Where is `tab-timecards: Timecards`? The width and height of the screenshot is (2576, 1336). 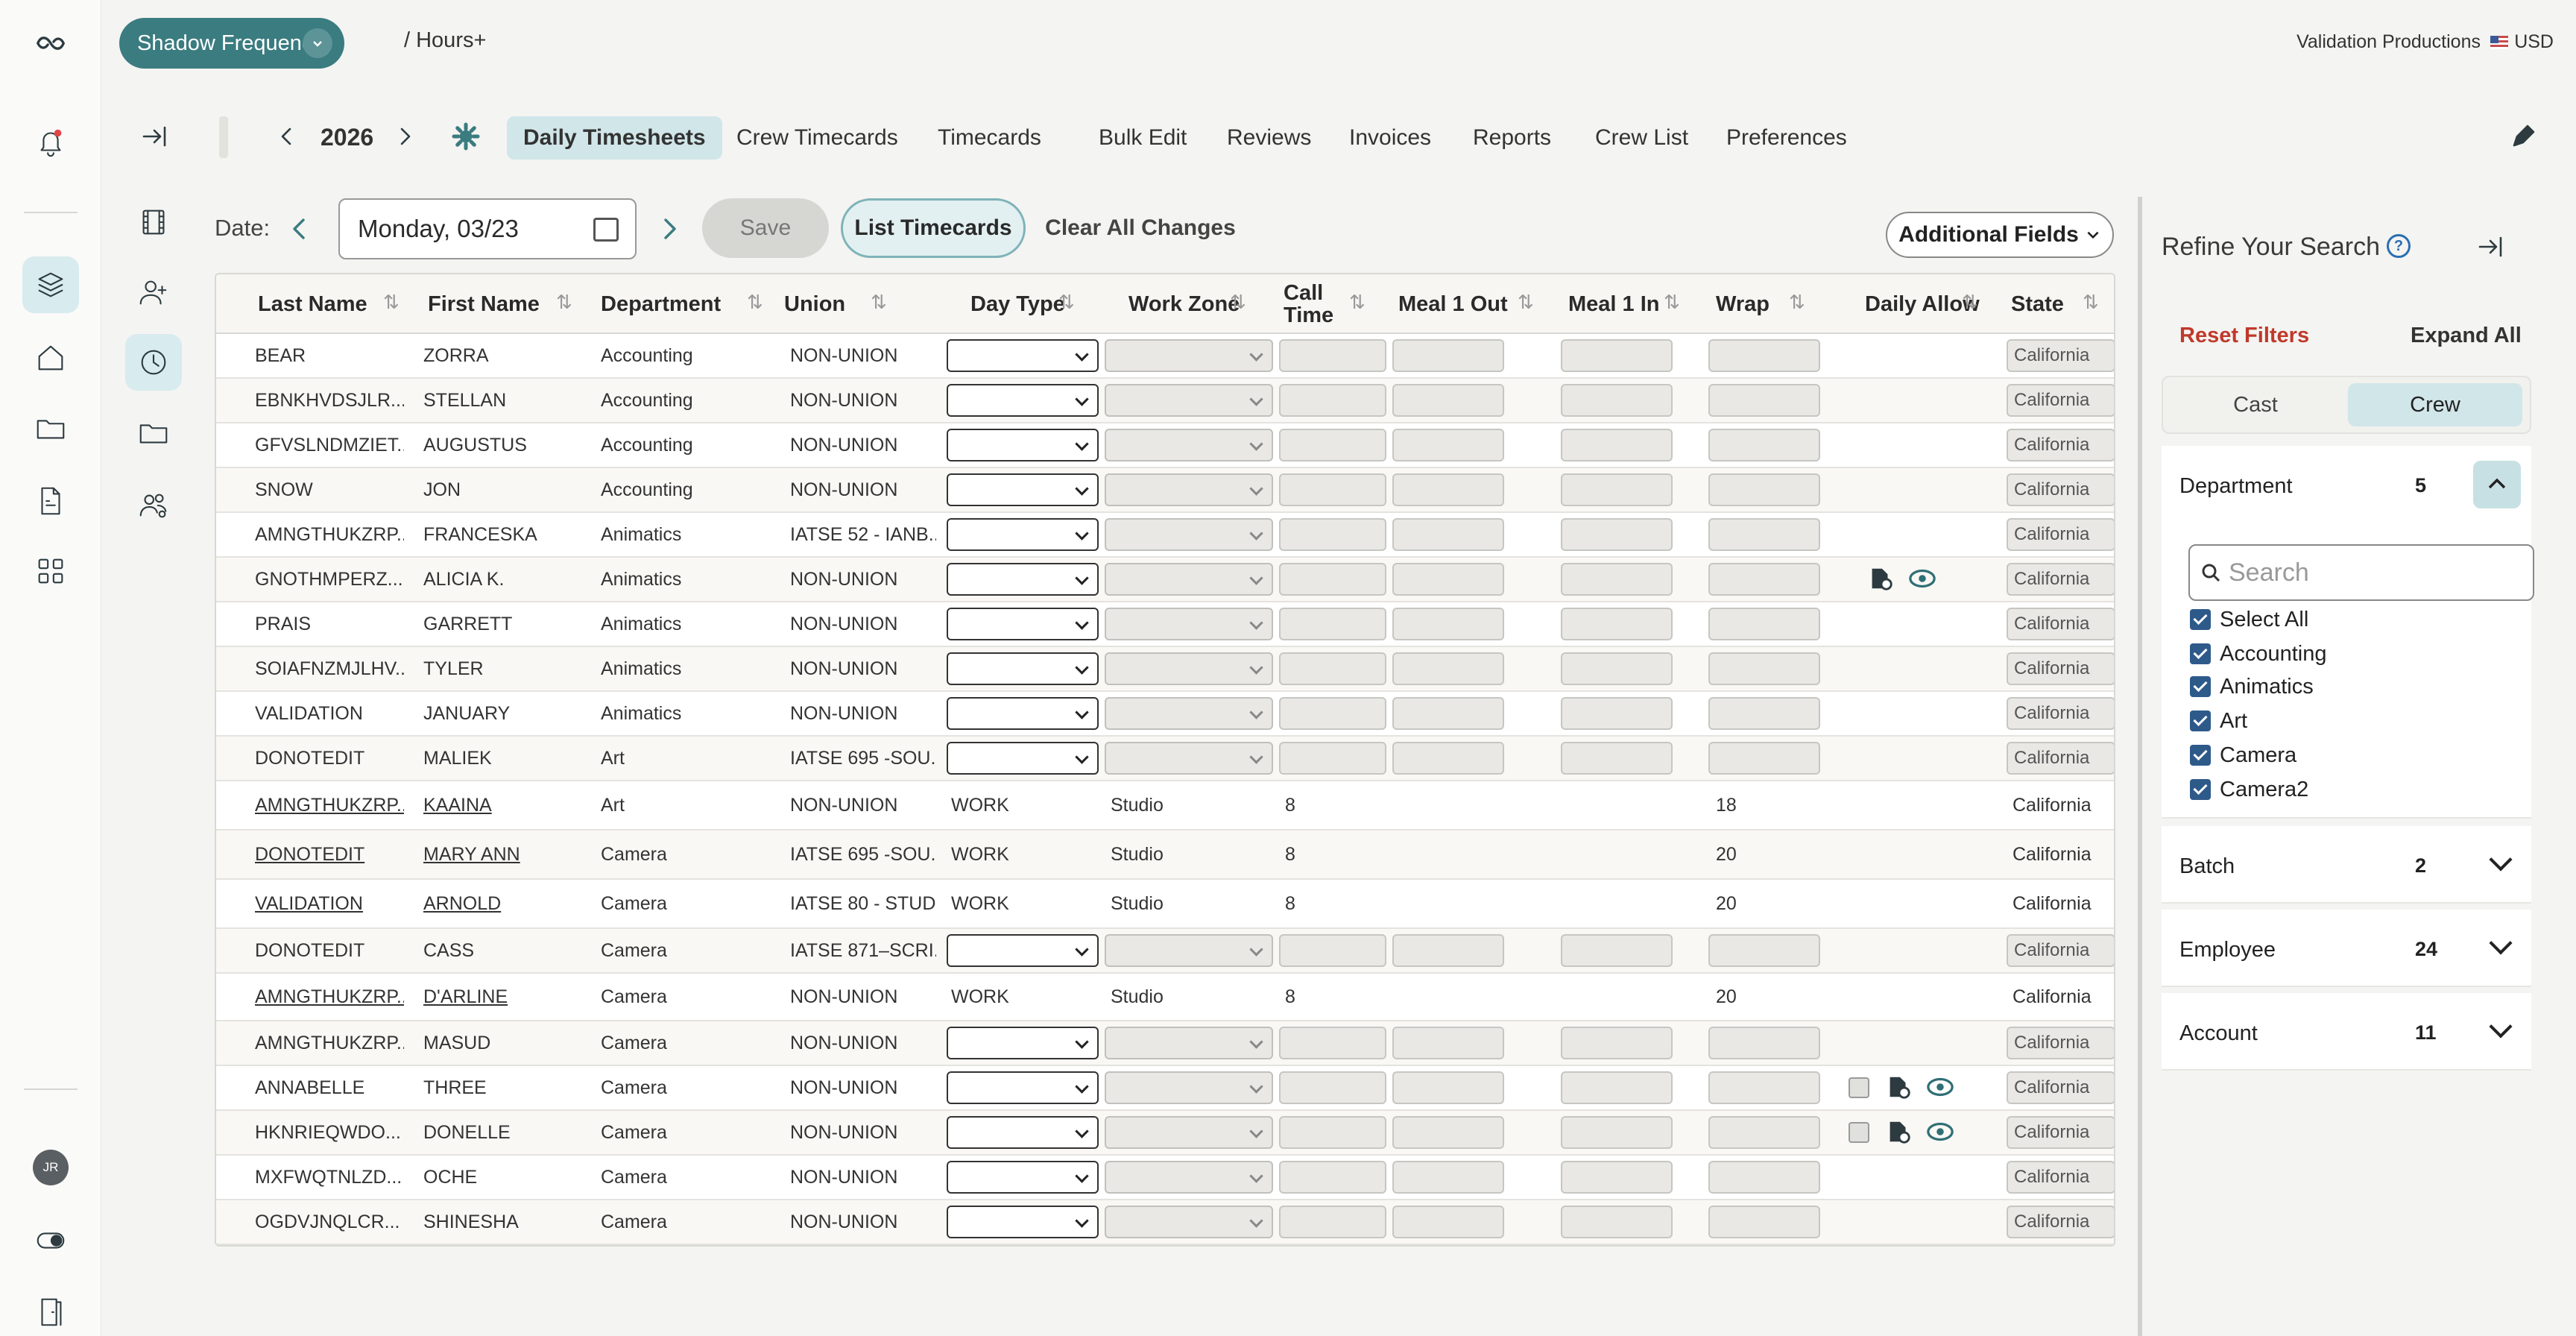
tab-timecards: Timecards is located at coordinates (990, 138).